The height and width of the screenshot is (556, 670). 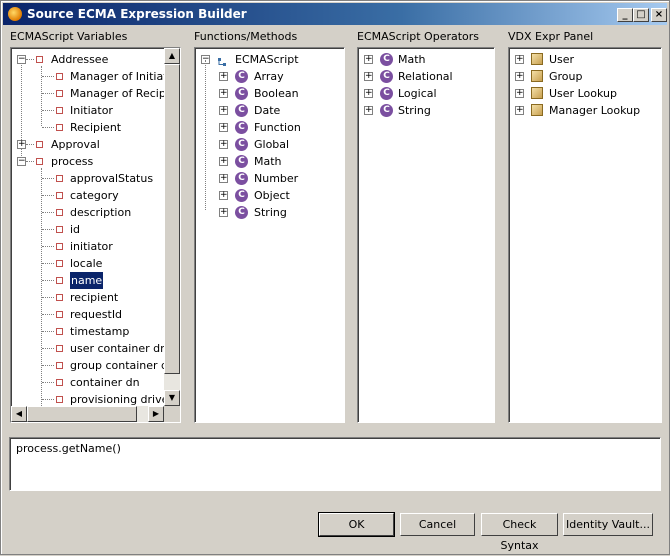 What do you see at coordinates (69, 36) in the screenshot?
I see `variables-panel-label: ECMAScript Variables` at bounding box center [69, 36].